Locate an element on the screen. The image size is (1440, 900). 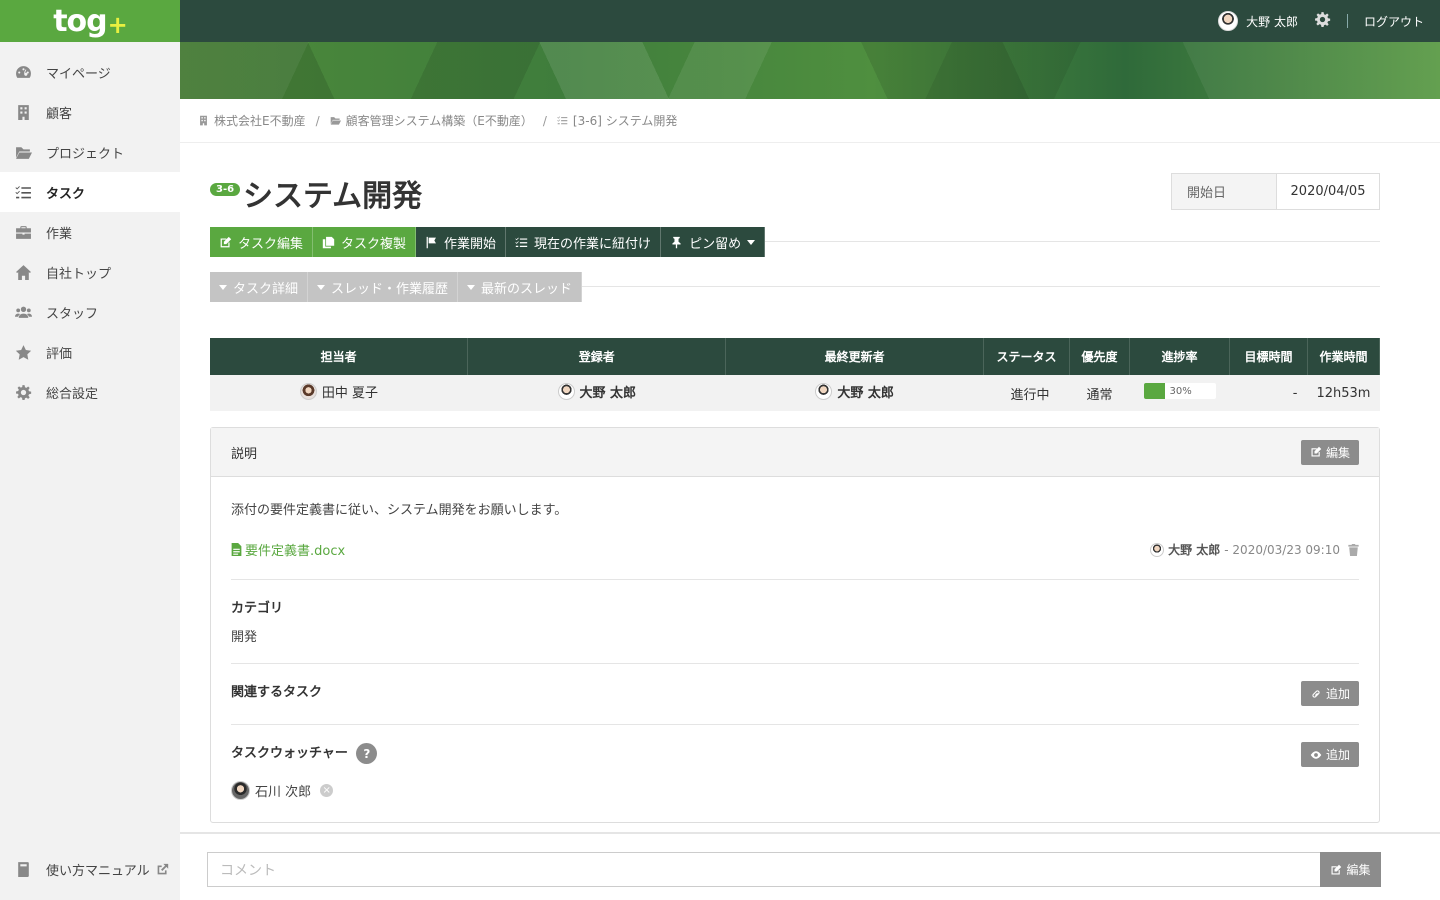
link-current-work-button: 現在の作業に紐付け is located at coordinates (584, 242).